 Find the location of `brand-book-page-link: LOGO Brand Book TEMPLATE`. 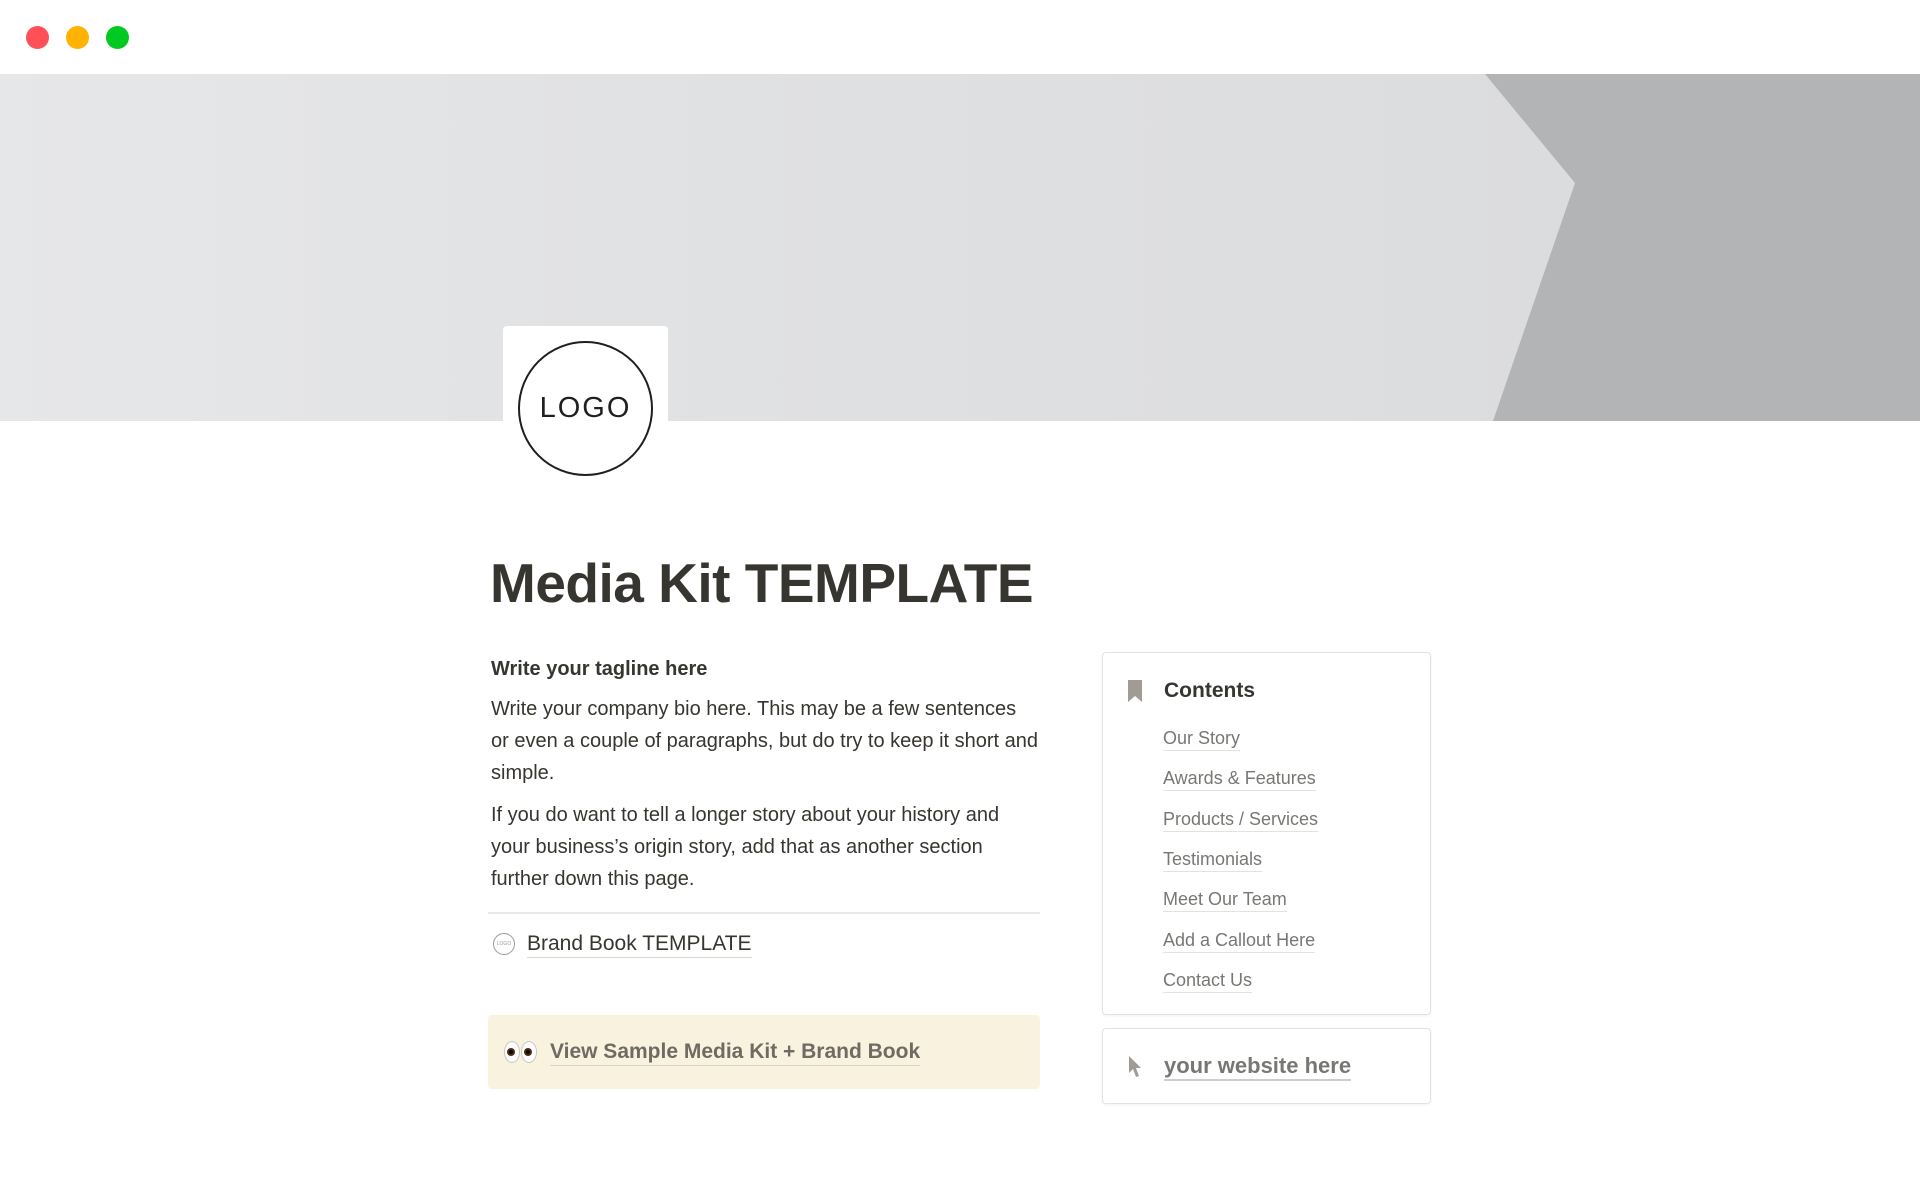

brand-book-page-link: LOGO Brand Book TEMPLATE is located at coordinates (622, 944).